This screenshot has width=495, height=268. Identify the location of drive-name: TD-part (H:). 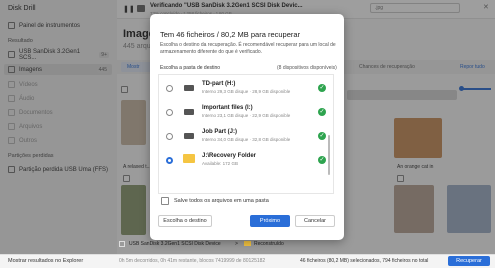
(219, 84).